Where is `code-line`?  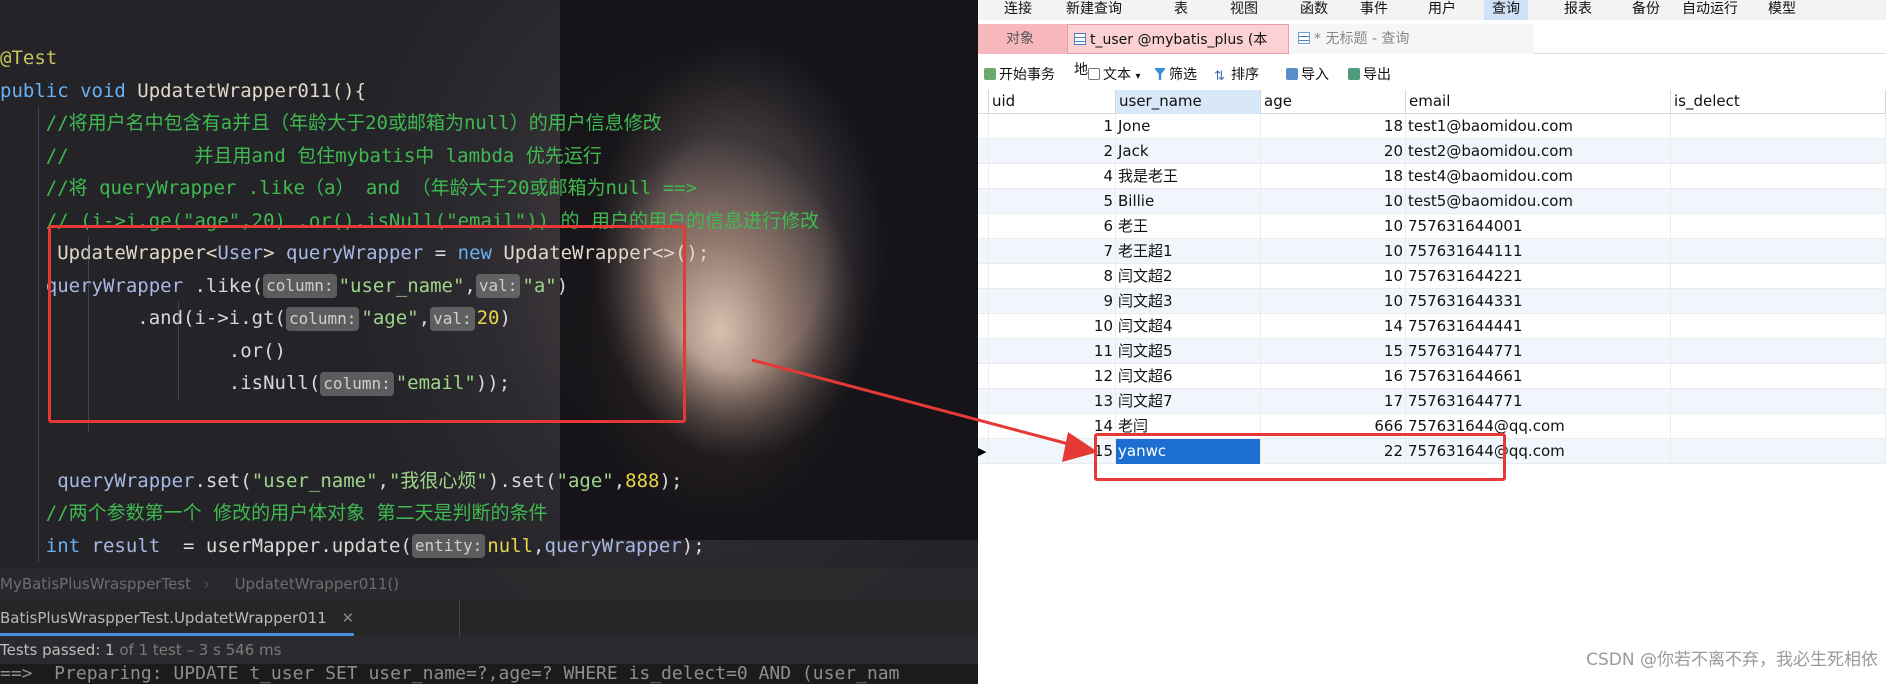
code-line is located at coordinates (489, 448).